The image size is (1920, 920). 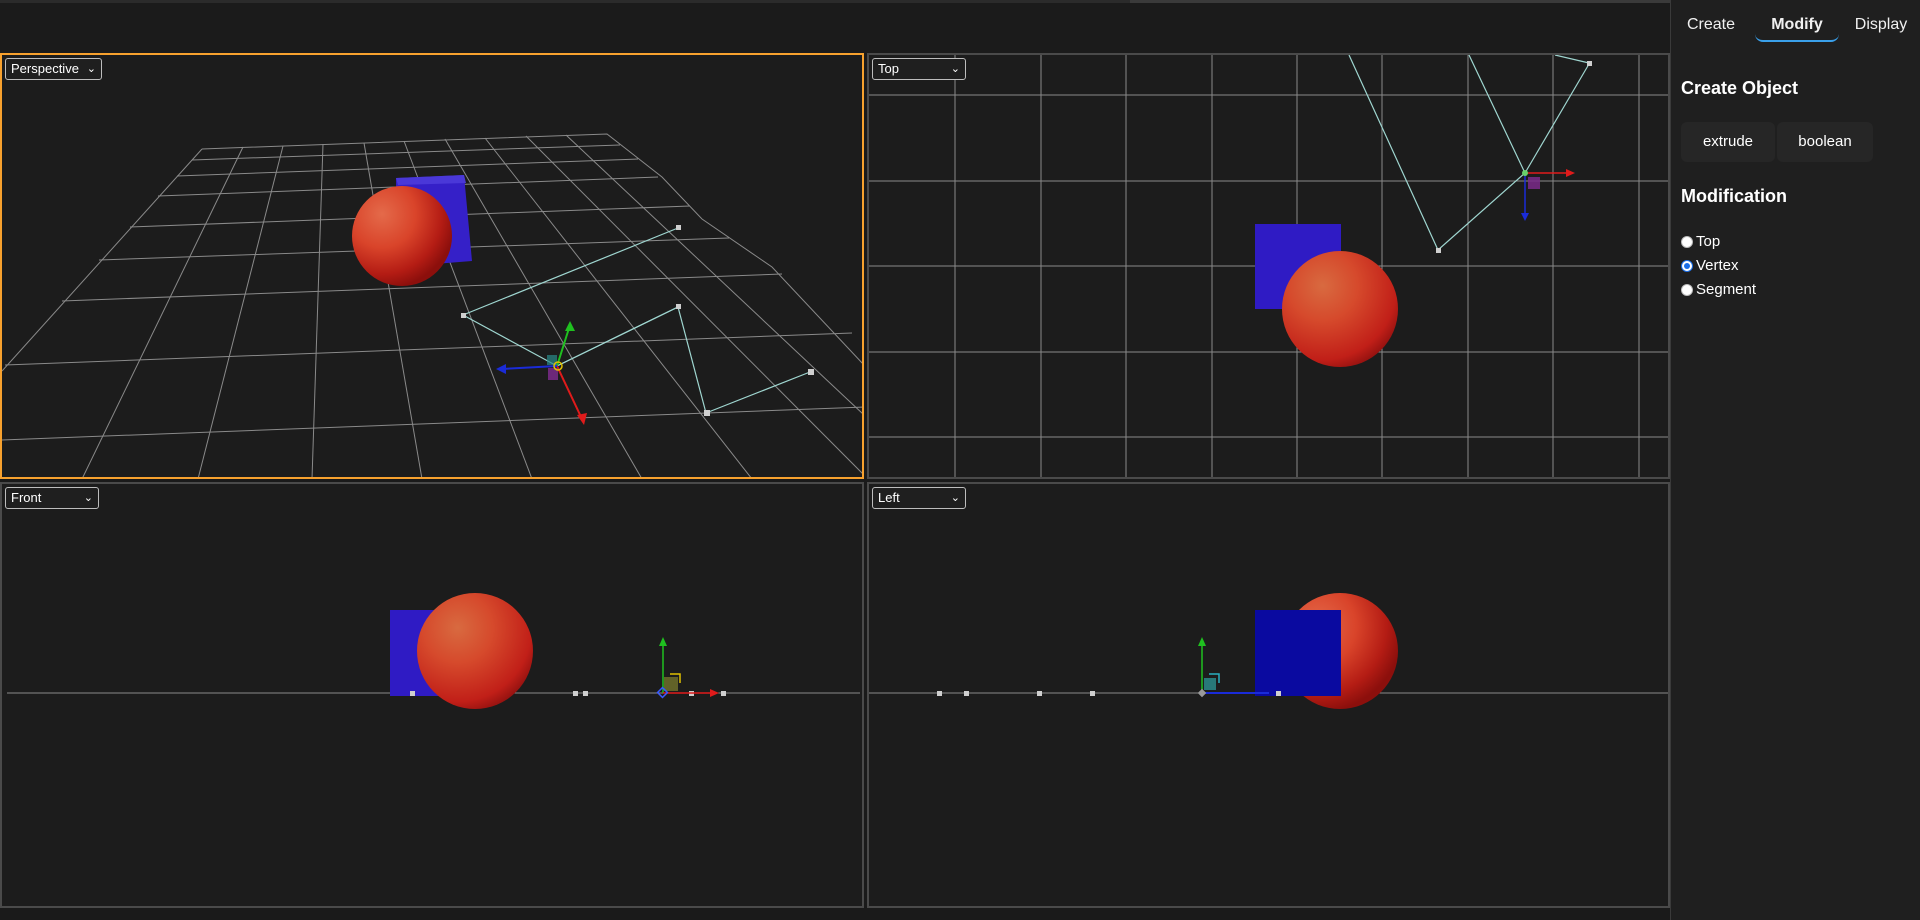 I want to click on radio-option-segment: Segment, so click(x=1718, y=290).